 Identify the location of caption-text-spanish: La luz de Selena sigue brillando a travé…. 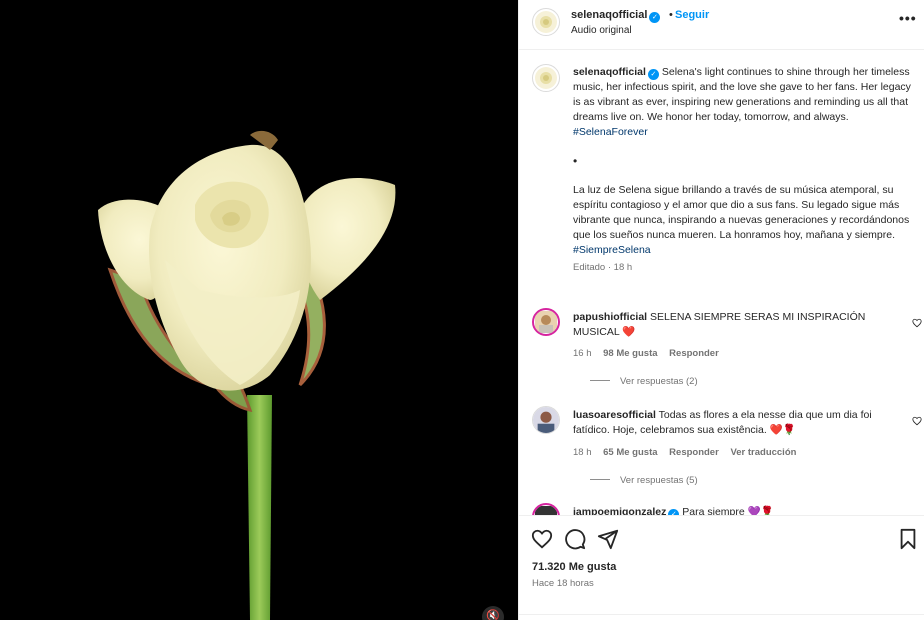
(741, 212).